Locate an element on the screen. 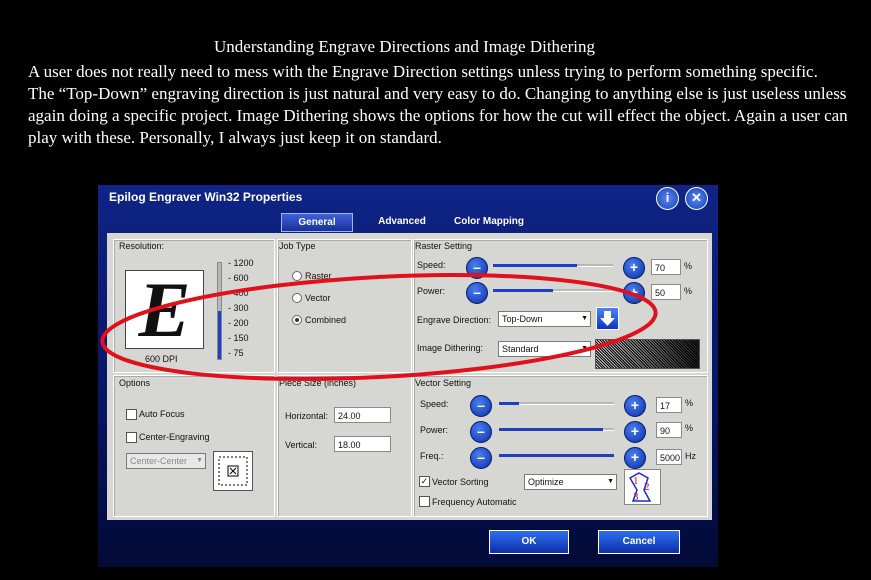 This screenshot has width=871, height=580. vector-sorting-select: Optimize ▼ is located at coordinates (570, 482).